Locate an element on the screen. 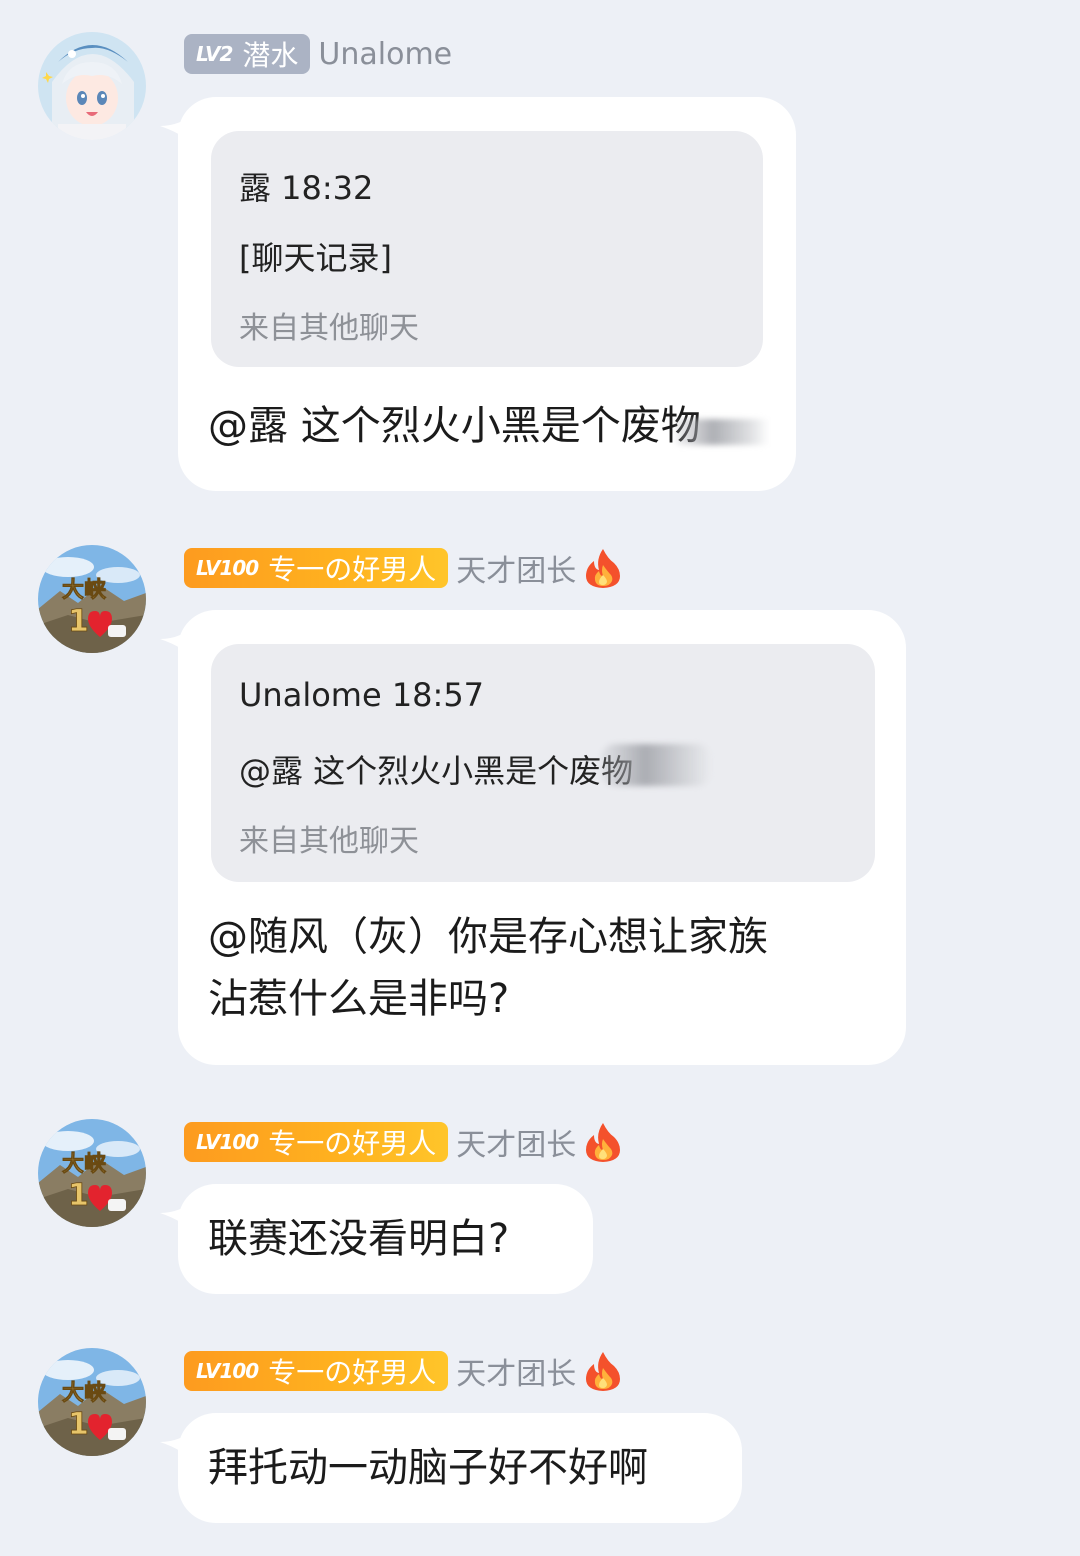 This screenshot has height=1556, width=1080. quote-header: 露 18:32 is located at coordinates (306, 188).